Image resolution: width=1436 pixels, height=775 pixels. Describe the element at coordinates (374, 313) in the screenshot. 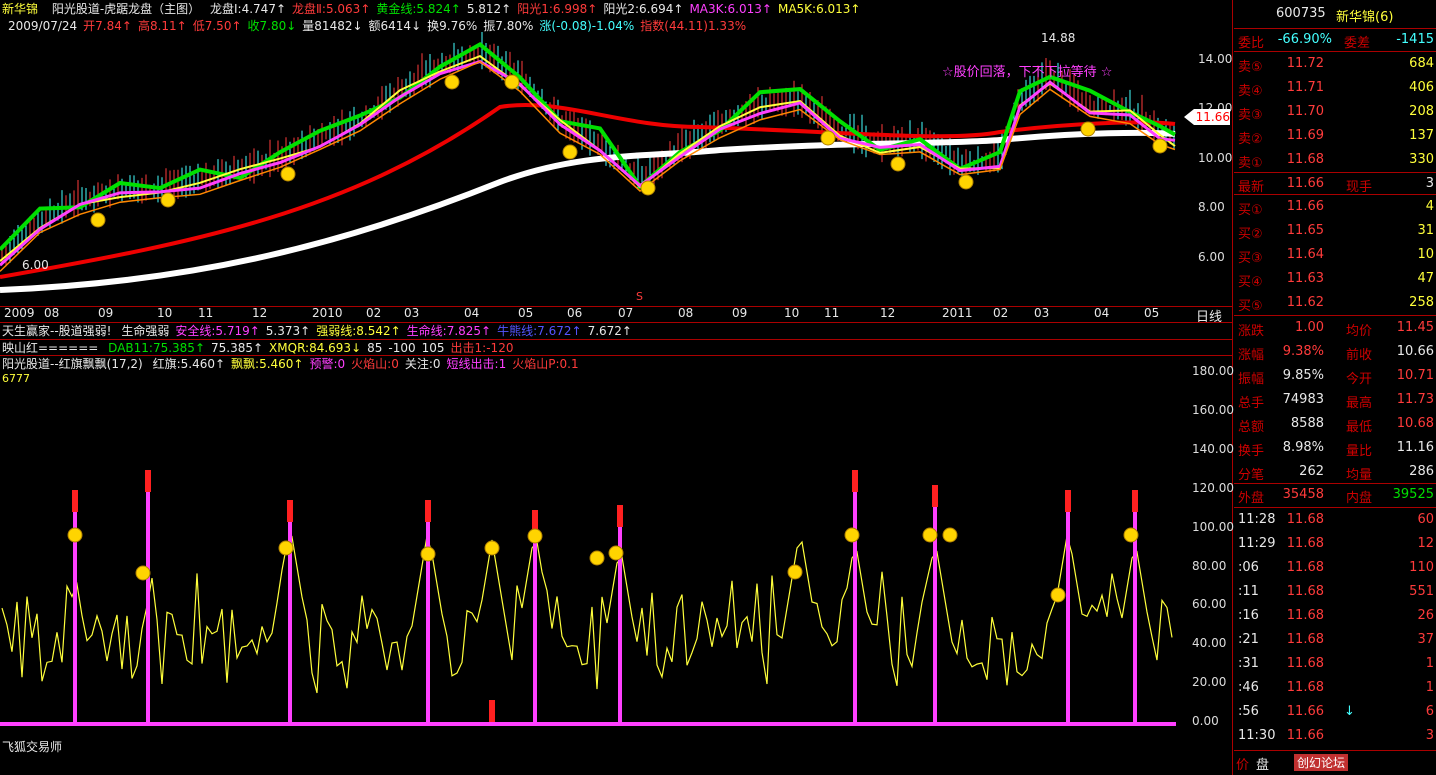

I see `date-tick: 02` at that location.